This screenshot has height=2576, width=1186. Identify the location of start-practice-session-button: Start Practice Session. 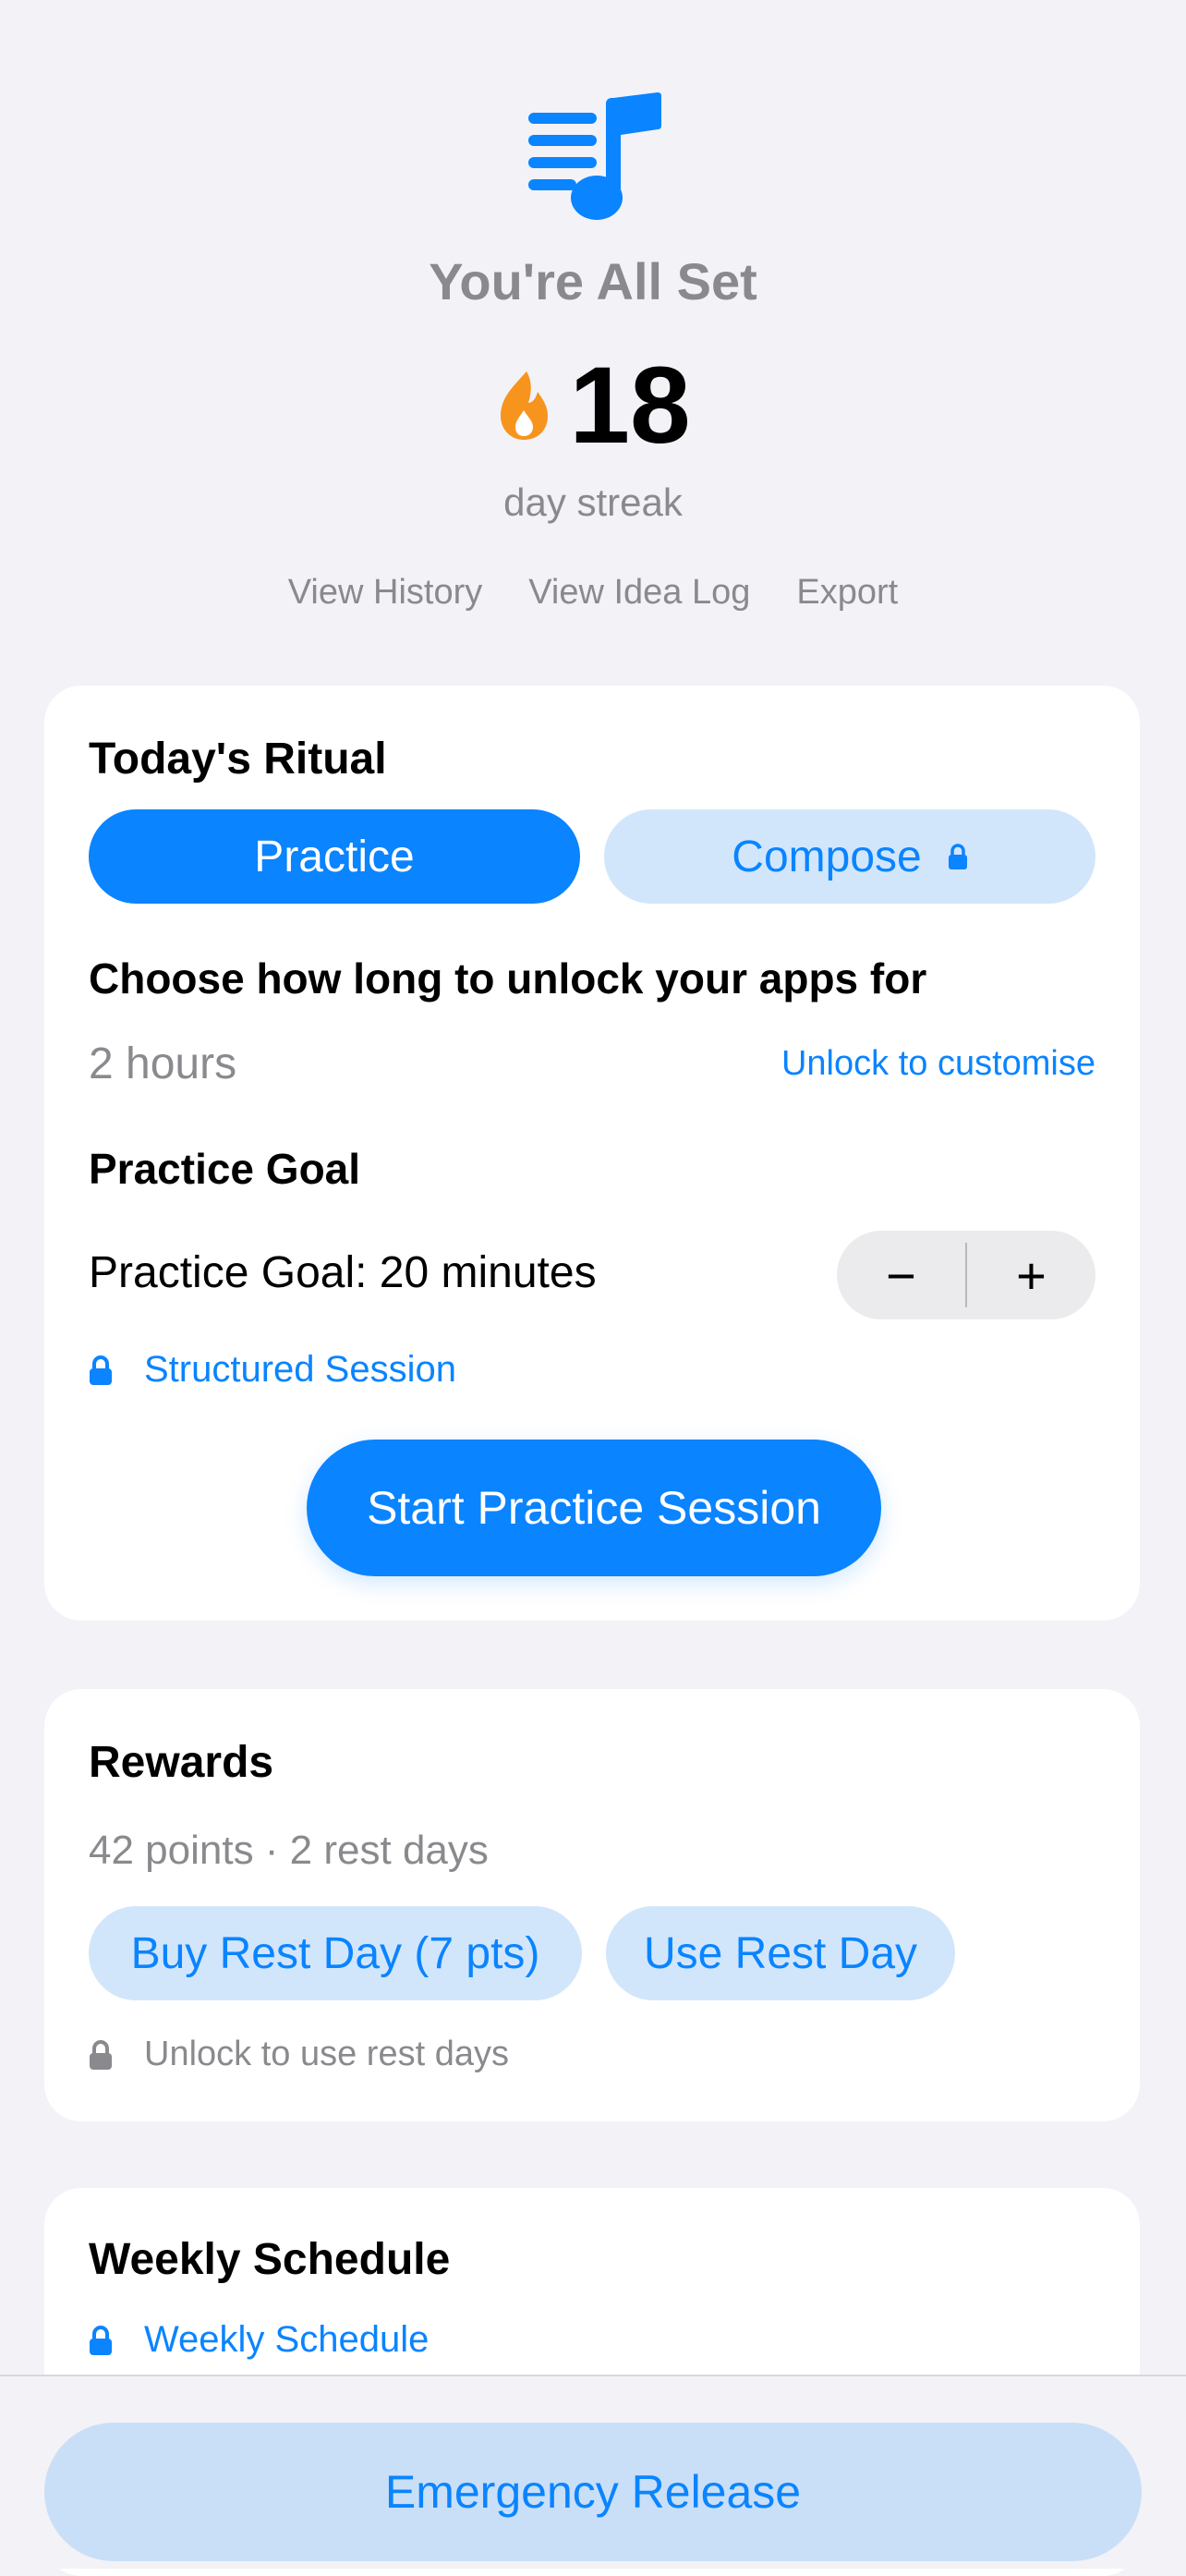
(594, 1508).